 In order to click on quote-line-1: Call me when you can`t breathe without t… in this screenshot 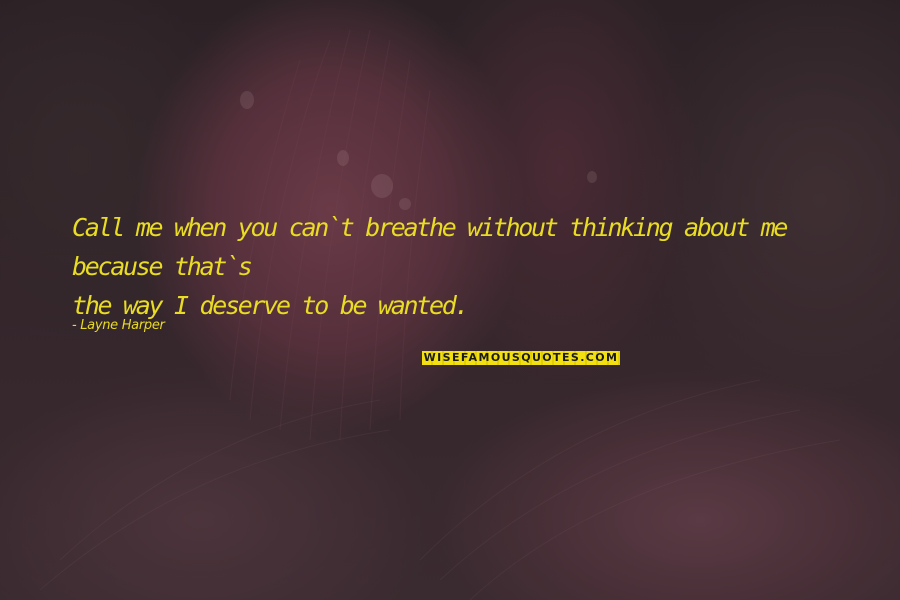, I will do `click(430, 247)`.